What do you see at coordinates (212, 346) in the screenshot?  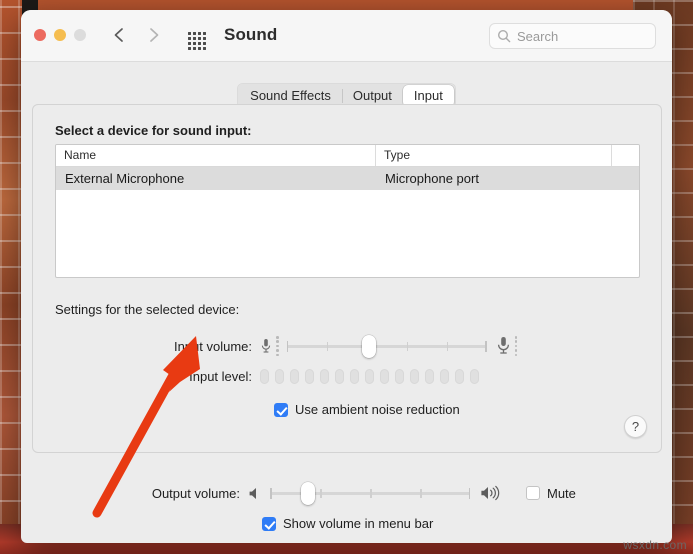 I see `input-volume-label: Input volume:` at bounding box center [212, 346].